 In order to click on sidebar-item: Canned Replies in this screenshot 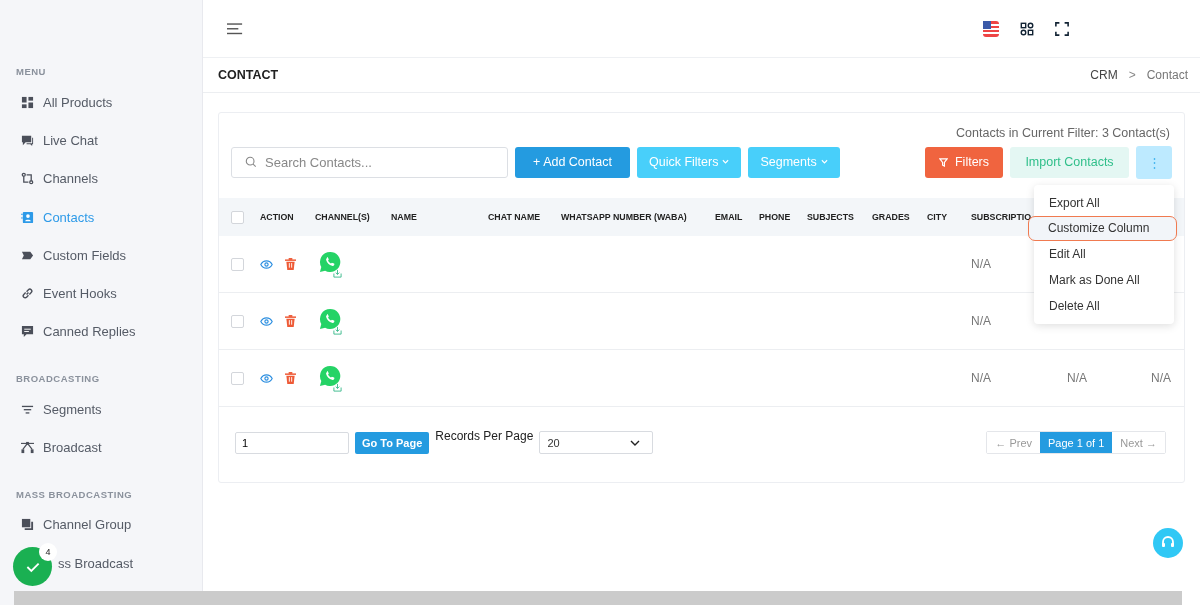, I will do `click(101, 332)`.